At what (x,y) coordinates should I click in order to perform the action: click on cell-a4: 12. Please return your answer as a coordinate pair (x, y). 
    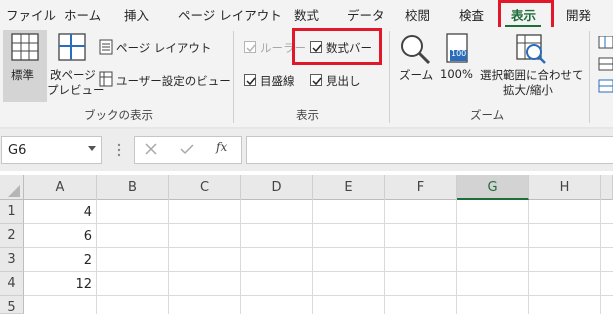
    Looking at the image, I should click on (57, 284).